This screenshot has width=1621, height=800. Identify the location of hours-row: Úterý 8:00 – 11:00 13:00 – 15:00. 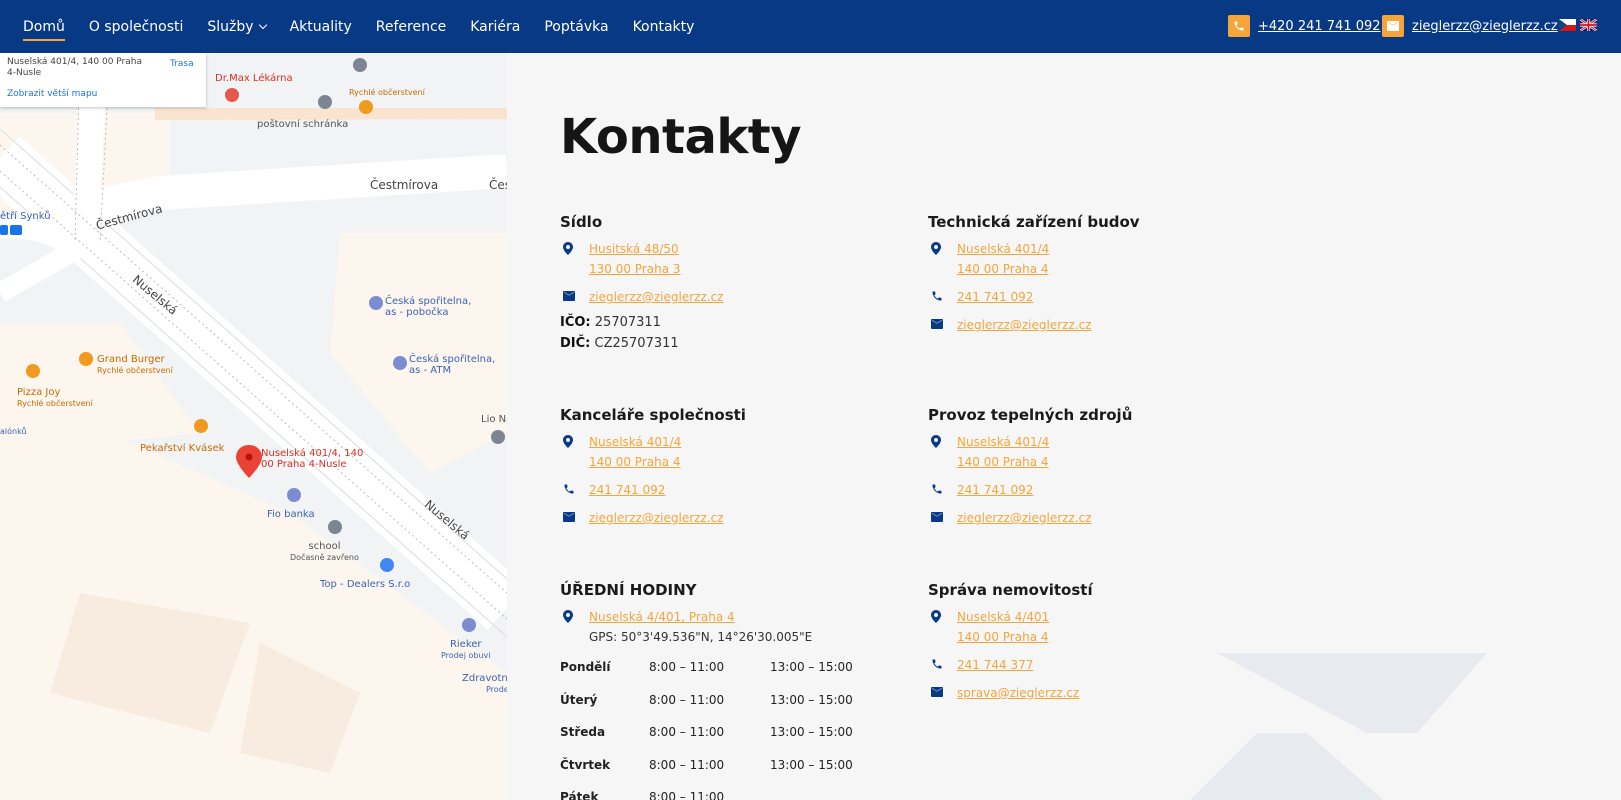
(730, 700).